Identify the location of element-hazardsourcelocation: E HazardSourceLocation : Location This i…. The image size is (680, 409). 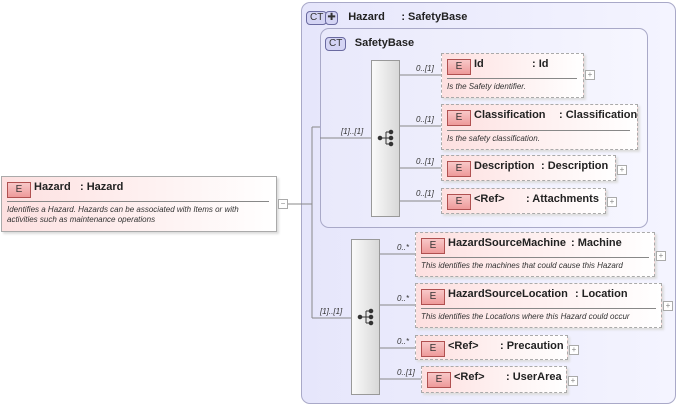
(538, 305).